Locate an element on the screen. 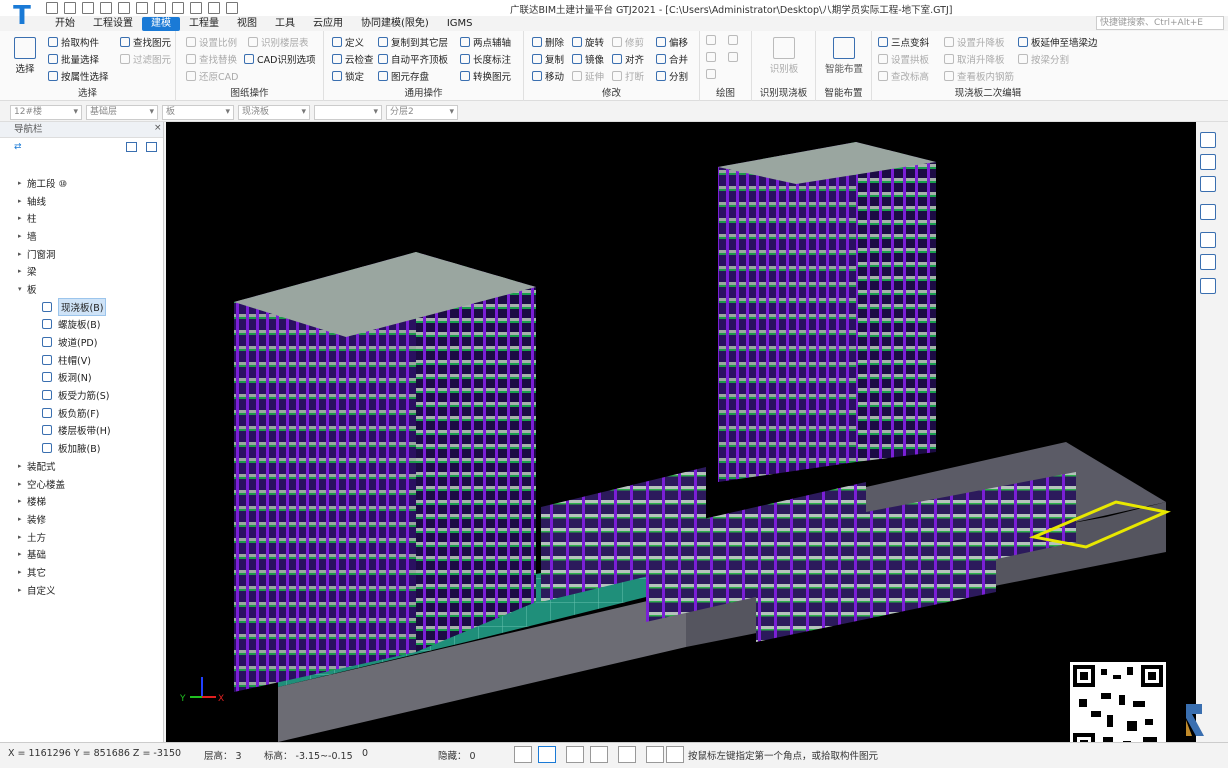 The width and height of the screenshot is (1228, 768). align-button: 对齐 is located at coordinates (628, 59).